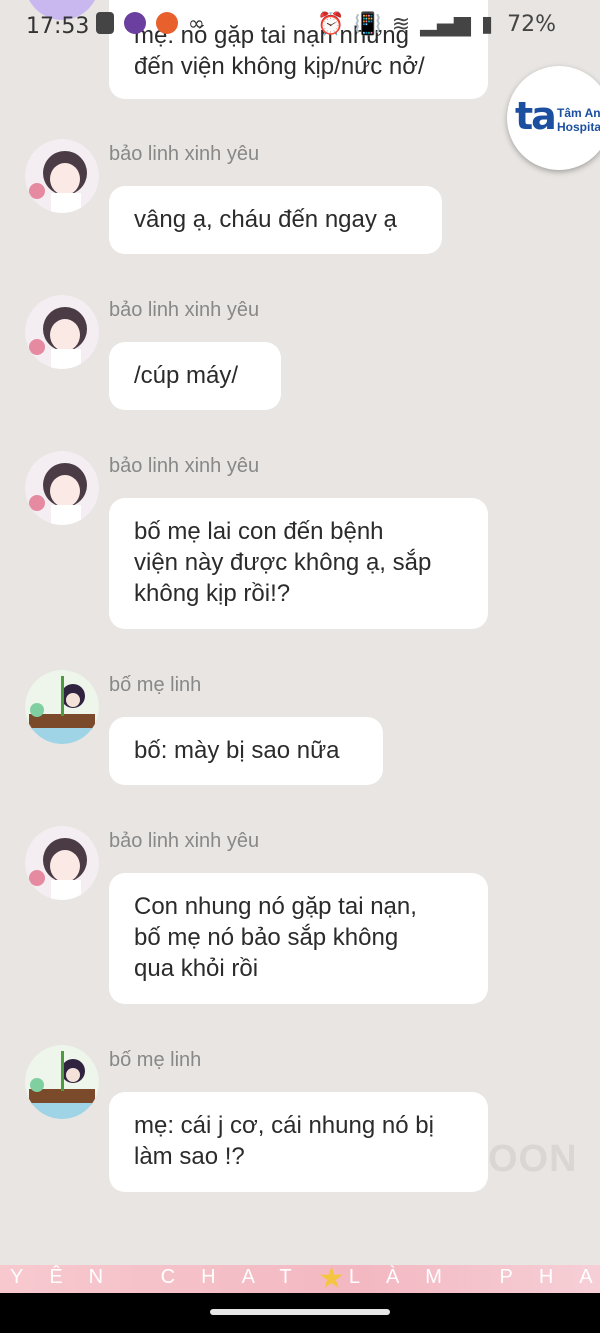 Image resolution: width=600 pixels, height=1333 pixels. Describe the element at coordinates (533, 1159) in the screenshot. I see `watermark: OON` at that location.